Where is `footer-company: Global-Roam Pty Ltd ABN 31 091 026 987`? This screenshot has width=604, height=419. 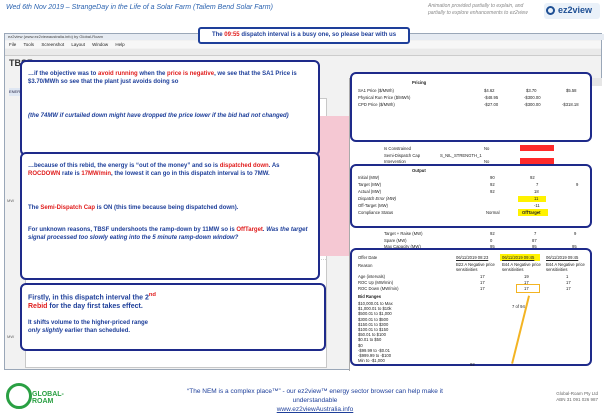
footer-company: Global-Roam Pty Ltd ABN 31 091 026 987 is located at coordinates (577, 396).